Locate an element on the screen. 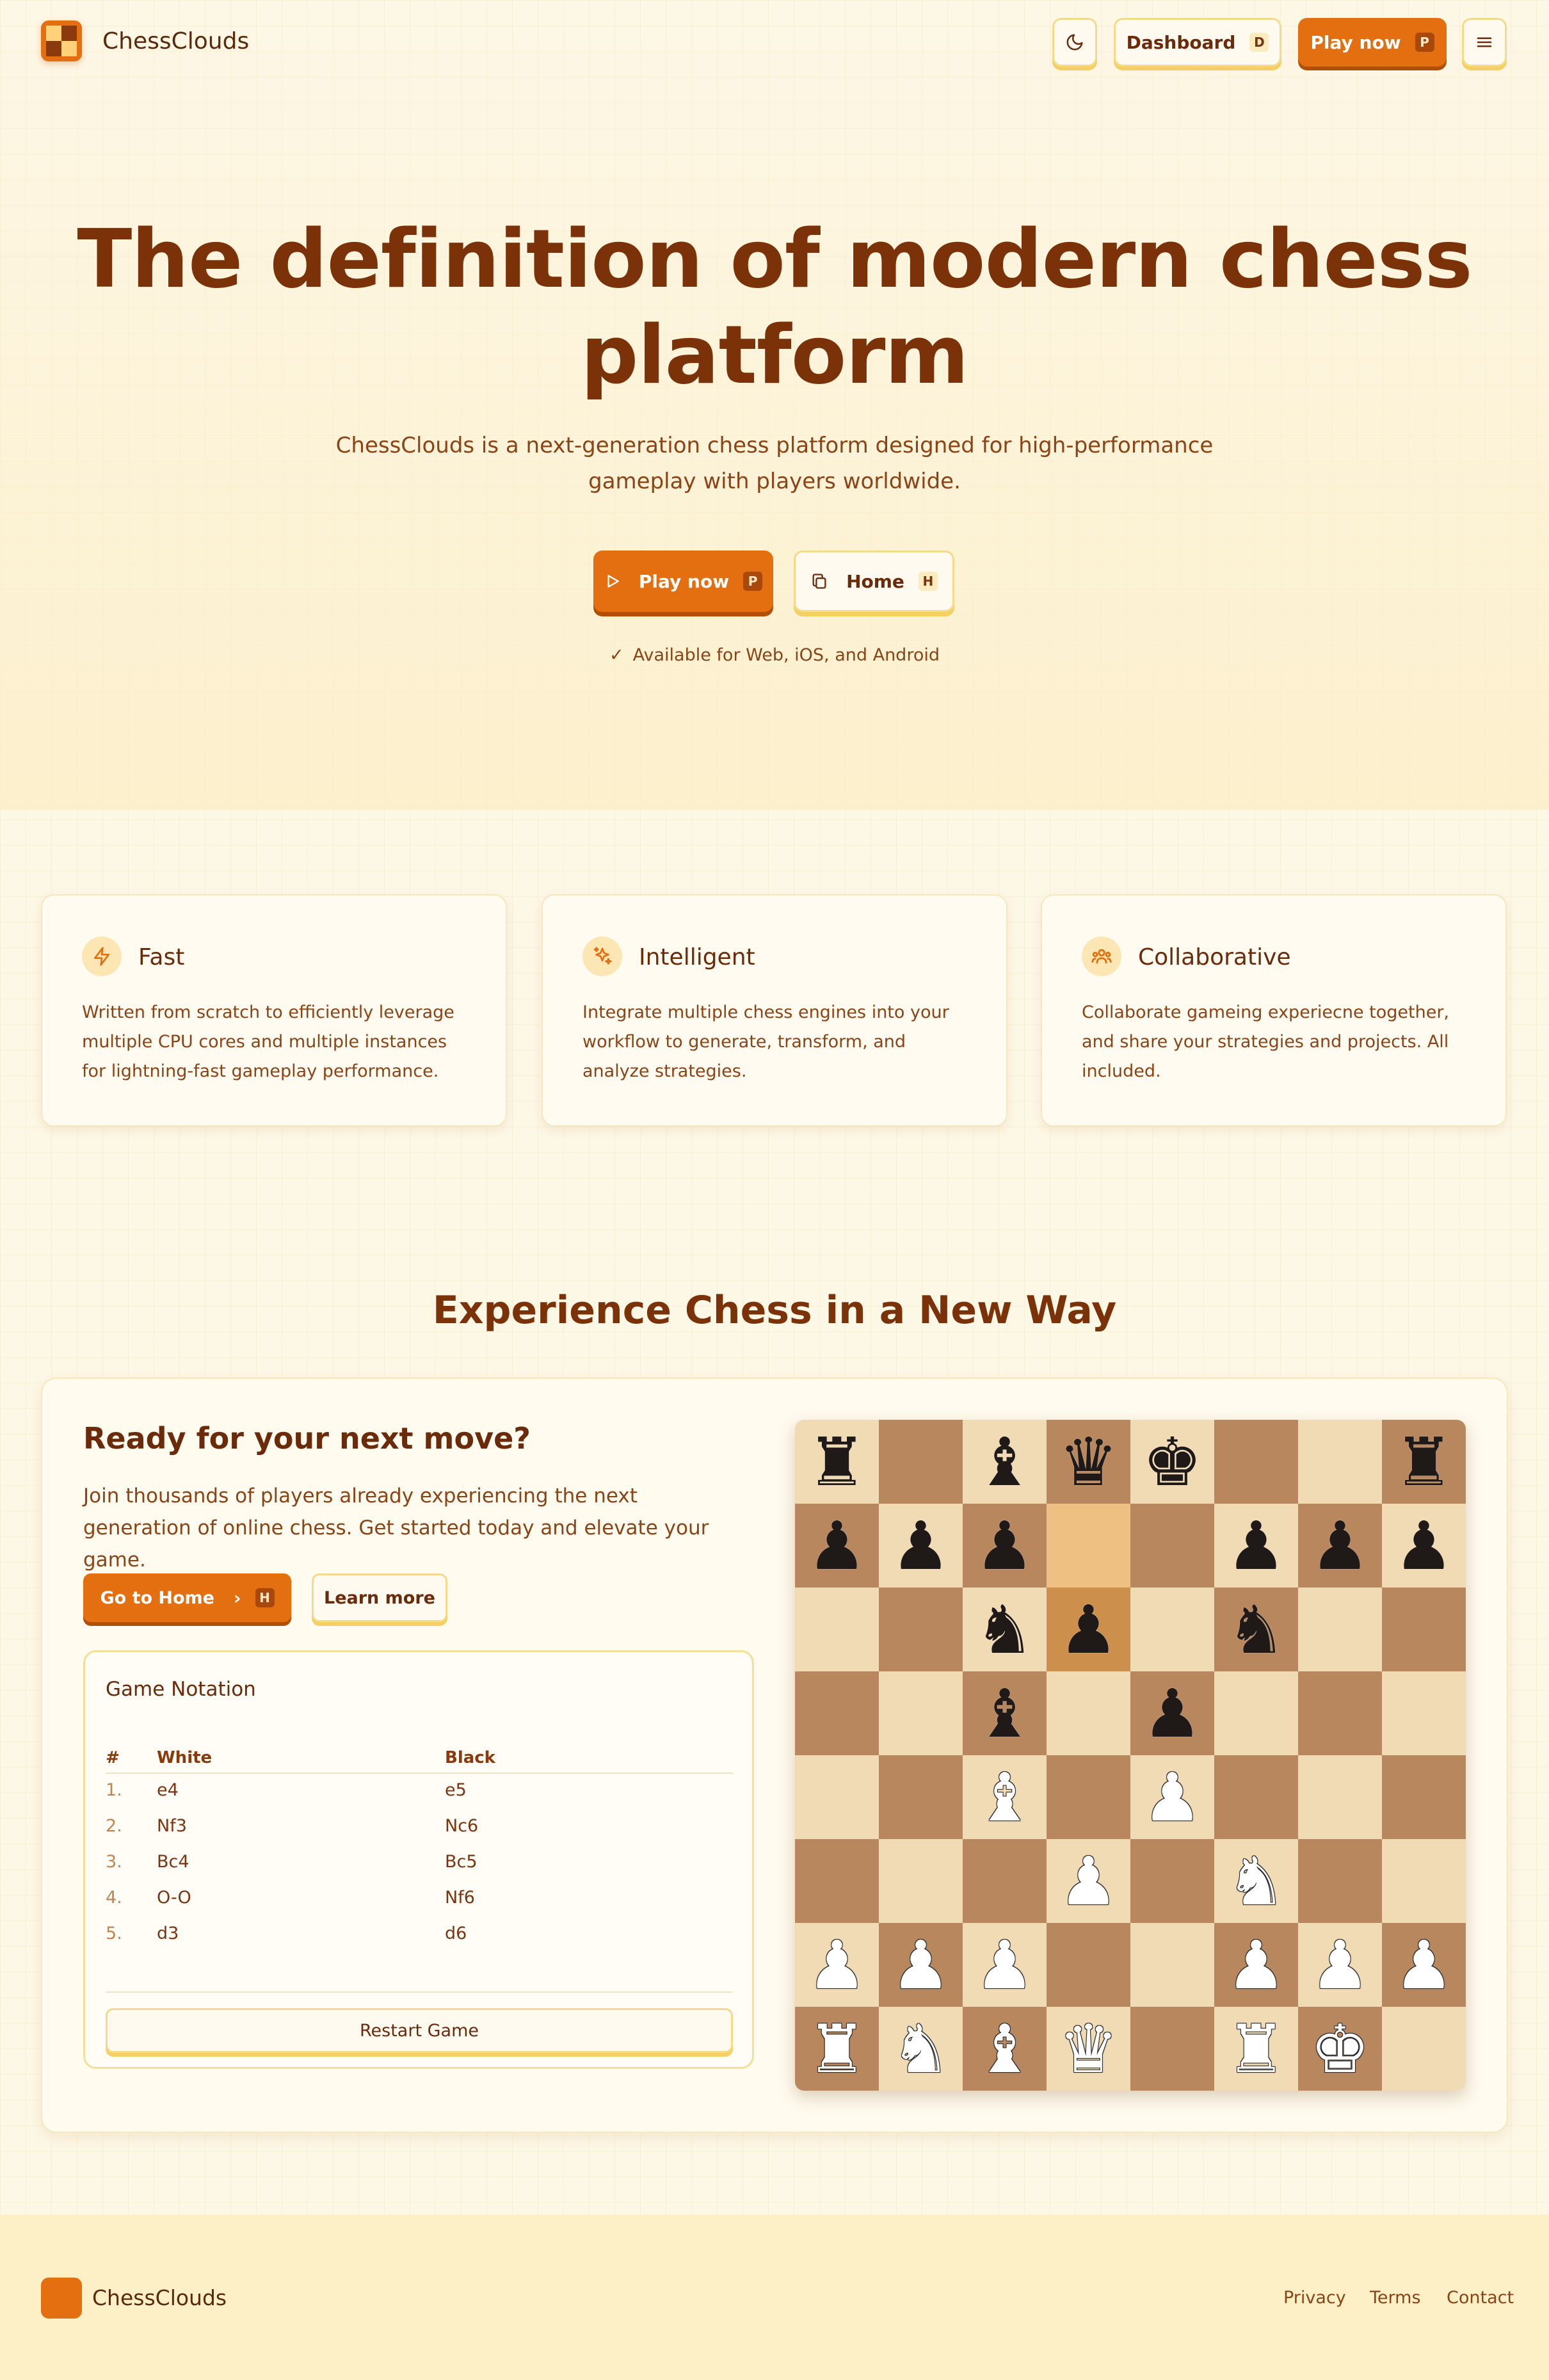 This screenshot has width=1549, height=2380. white-queen-piece: ♛ is located at coordinates (1088, 2049).